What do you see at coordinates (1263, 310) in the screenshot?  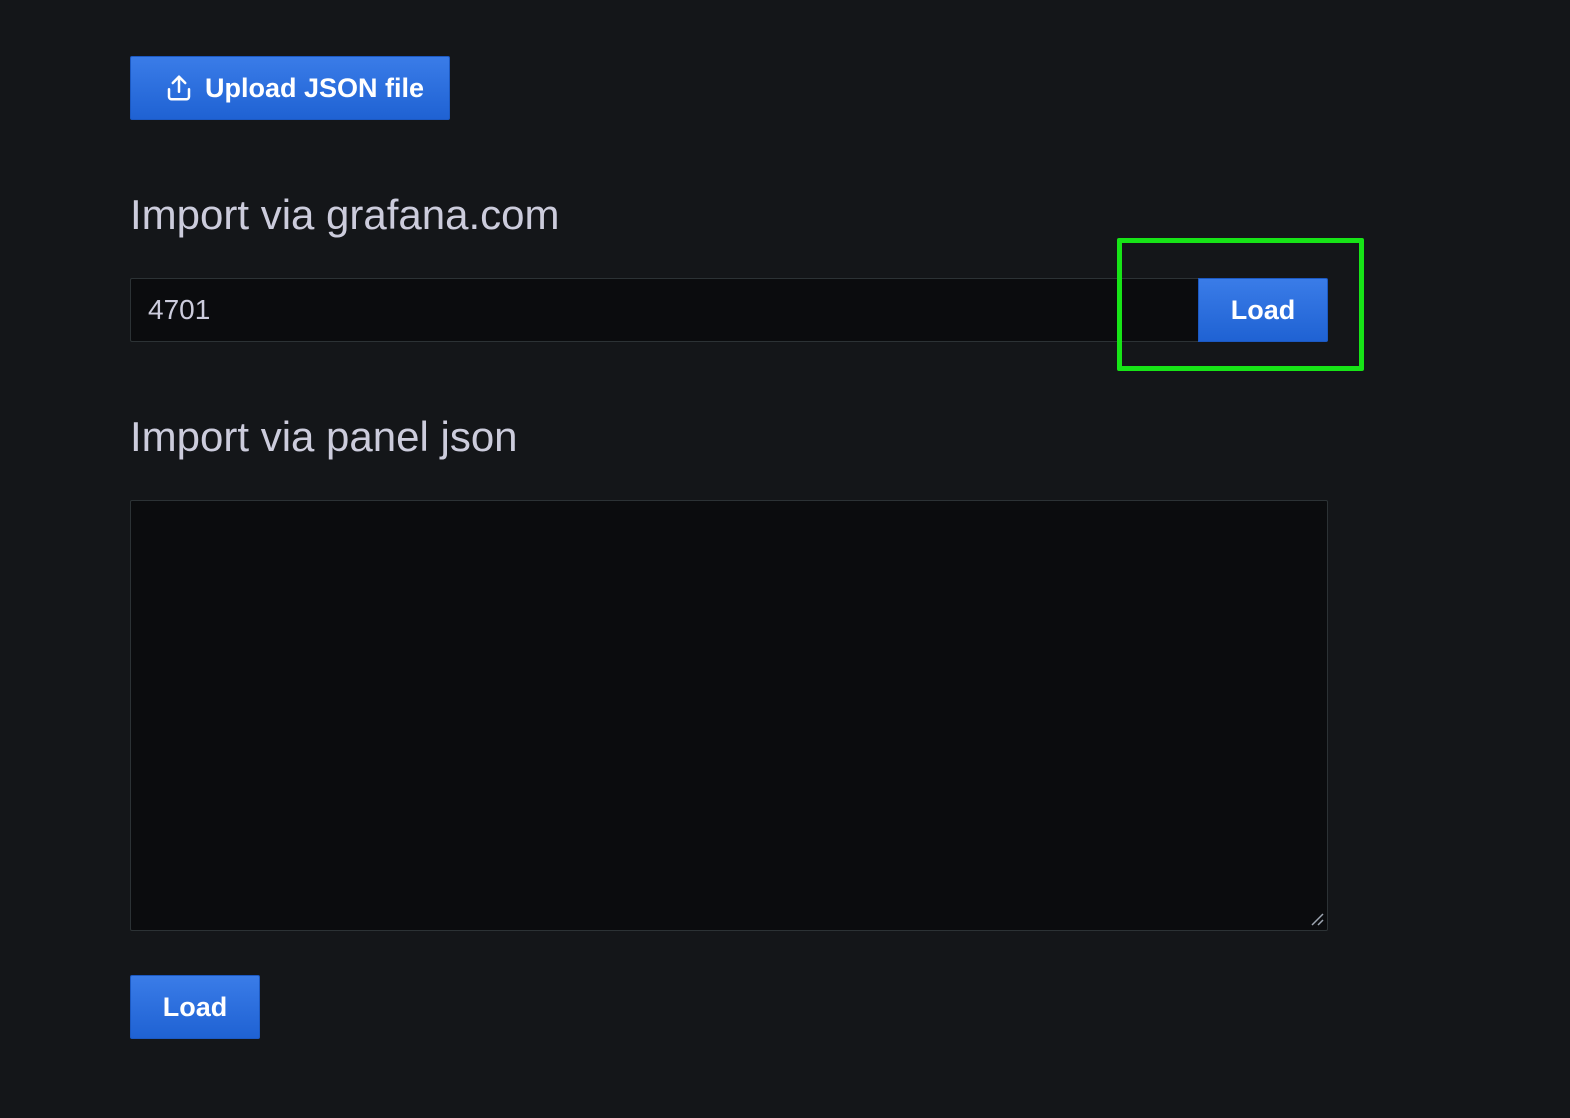 I see `load-grafana-button: Load` at bounding box center [1263, 310].